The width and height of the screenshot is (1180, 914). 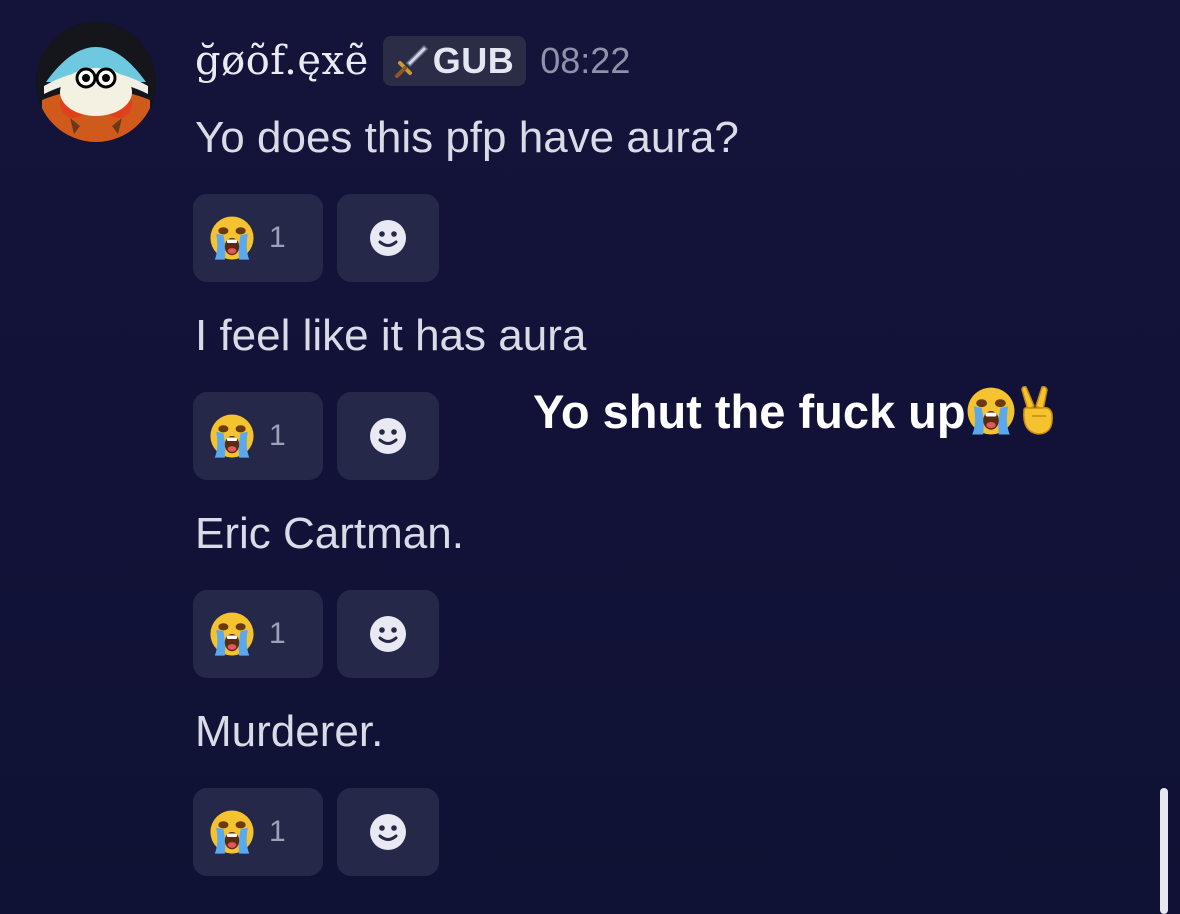 I want to click on message-line-4: Murderer., so click(x=289, y=731).